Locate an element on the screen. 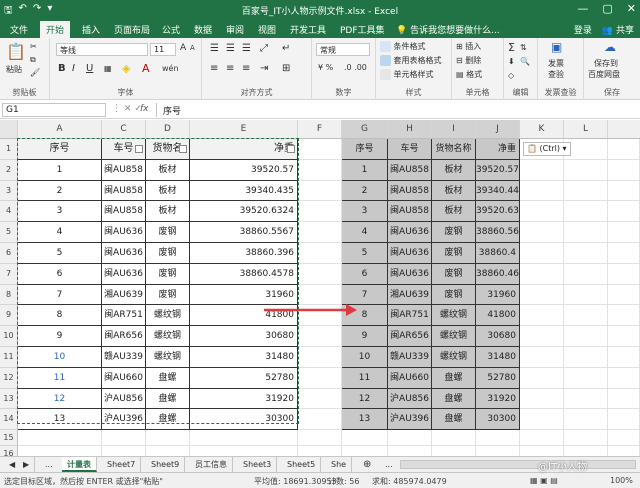 The image size is (640, 488). pasted-cell: 30300 is located at coordinates (498, 420).